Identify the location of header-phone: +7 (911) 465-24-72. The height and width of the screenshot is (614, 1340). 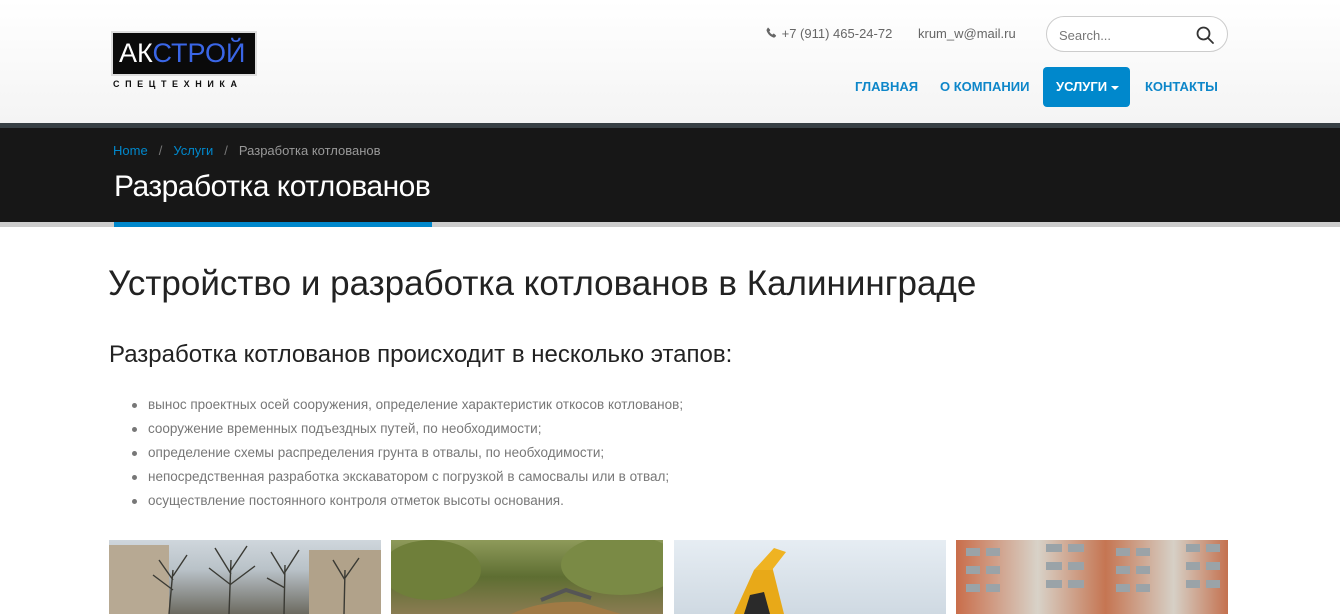
(829, 33).